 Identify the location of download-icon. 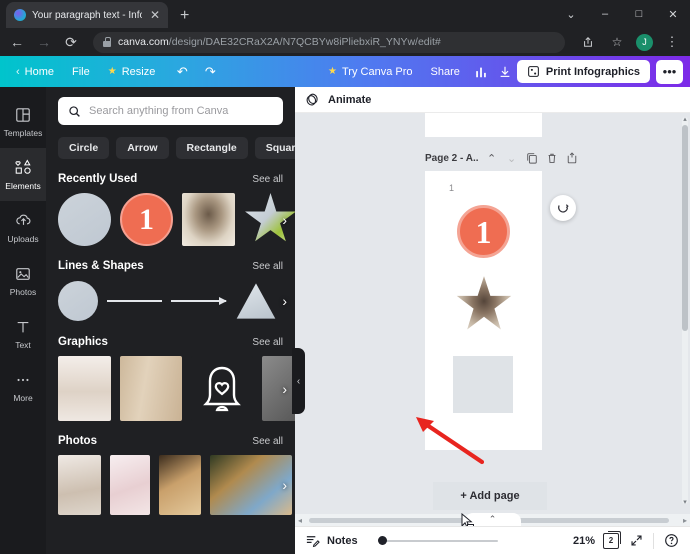
(505, 72).